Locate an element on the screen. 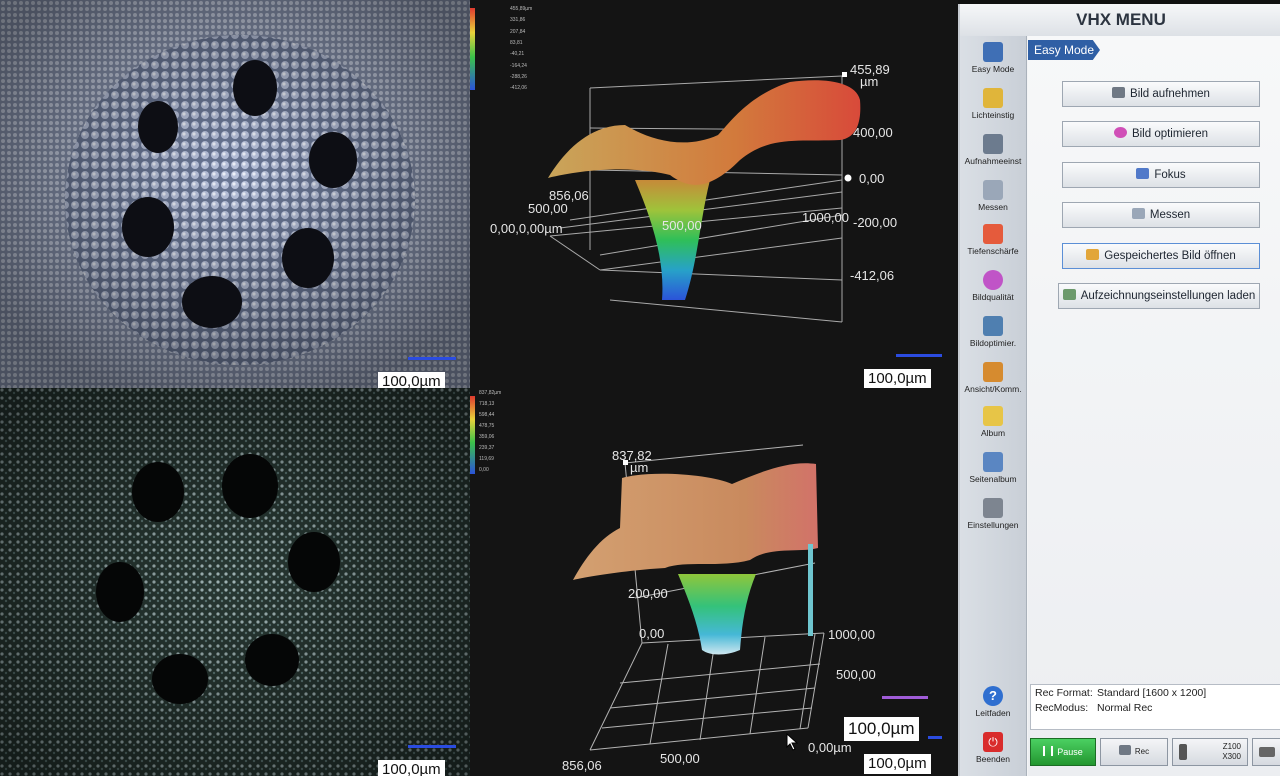  rec-button: Rec is located at coordinates (1134, 752).